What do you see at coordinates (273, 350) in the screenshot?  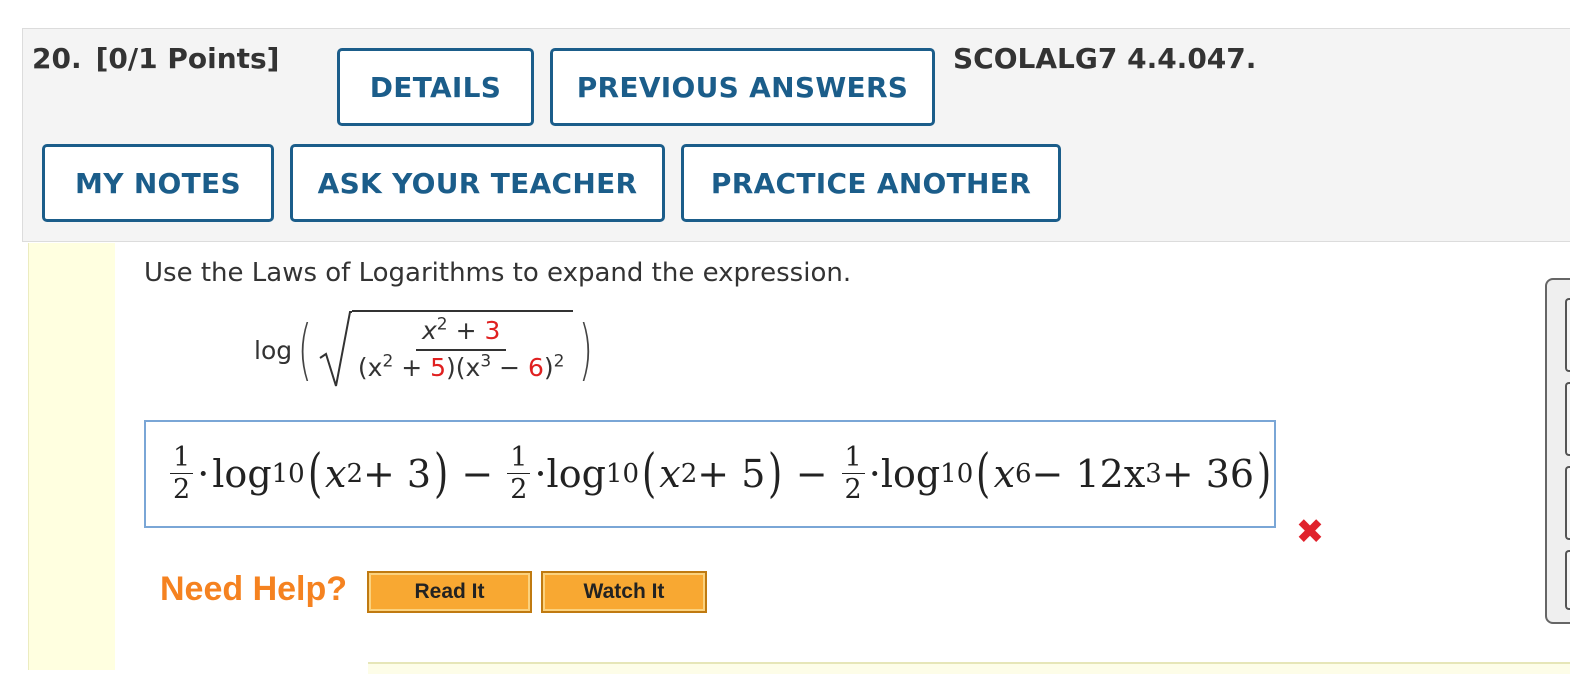 I see `log-label: log` at bounding box center [273, 350].